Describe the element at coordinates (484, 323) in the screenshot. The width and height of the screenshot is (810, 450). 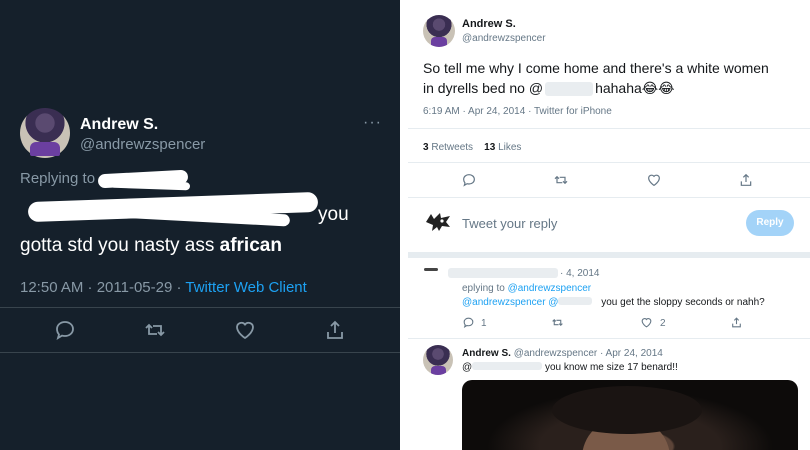
I see `reply-count: 1` at that location.